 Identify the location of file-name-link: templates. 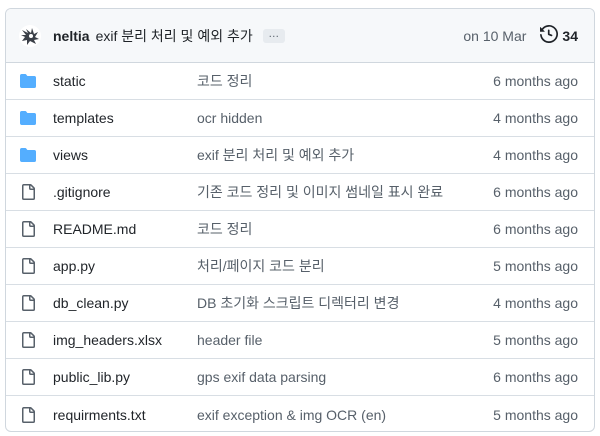
(83, 118).